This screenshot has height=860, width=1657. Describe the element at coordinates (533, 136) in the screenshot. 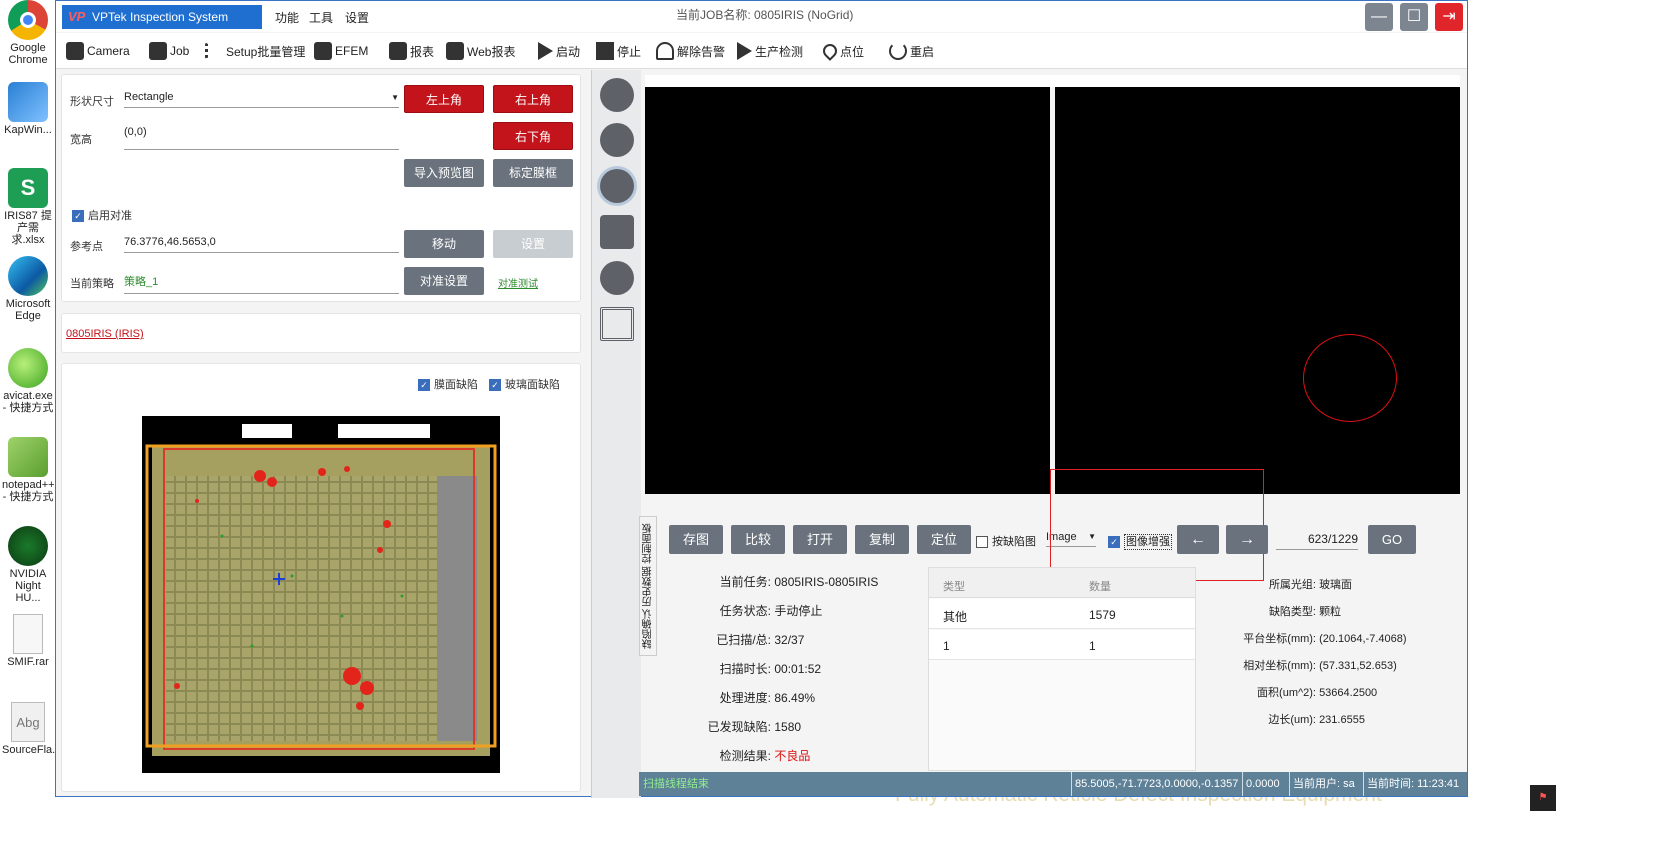

I see `bottom-right-button: 右下角` at that location.